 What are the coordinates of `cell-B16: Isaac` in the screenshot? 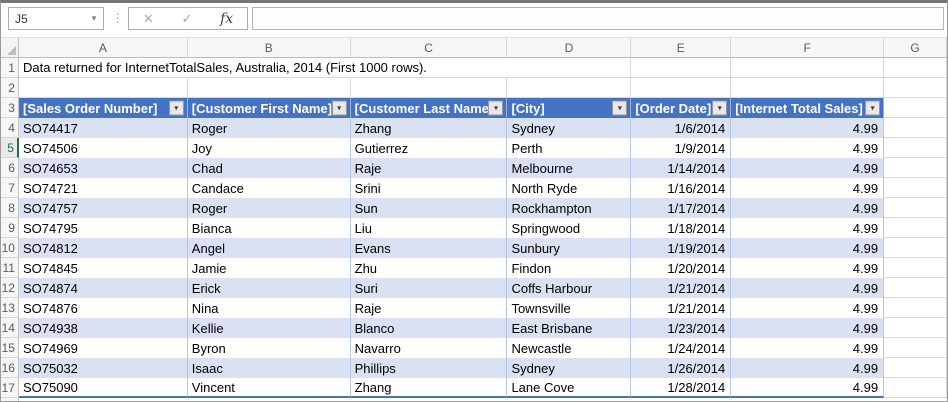 It's located at (269, 368).